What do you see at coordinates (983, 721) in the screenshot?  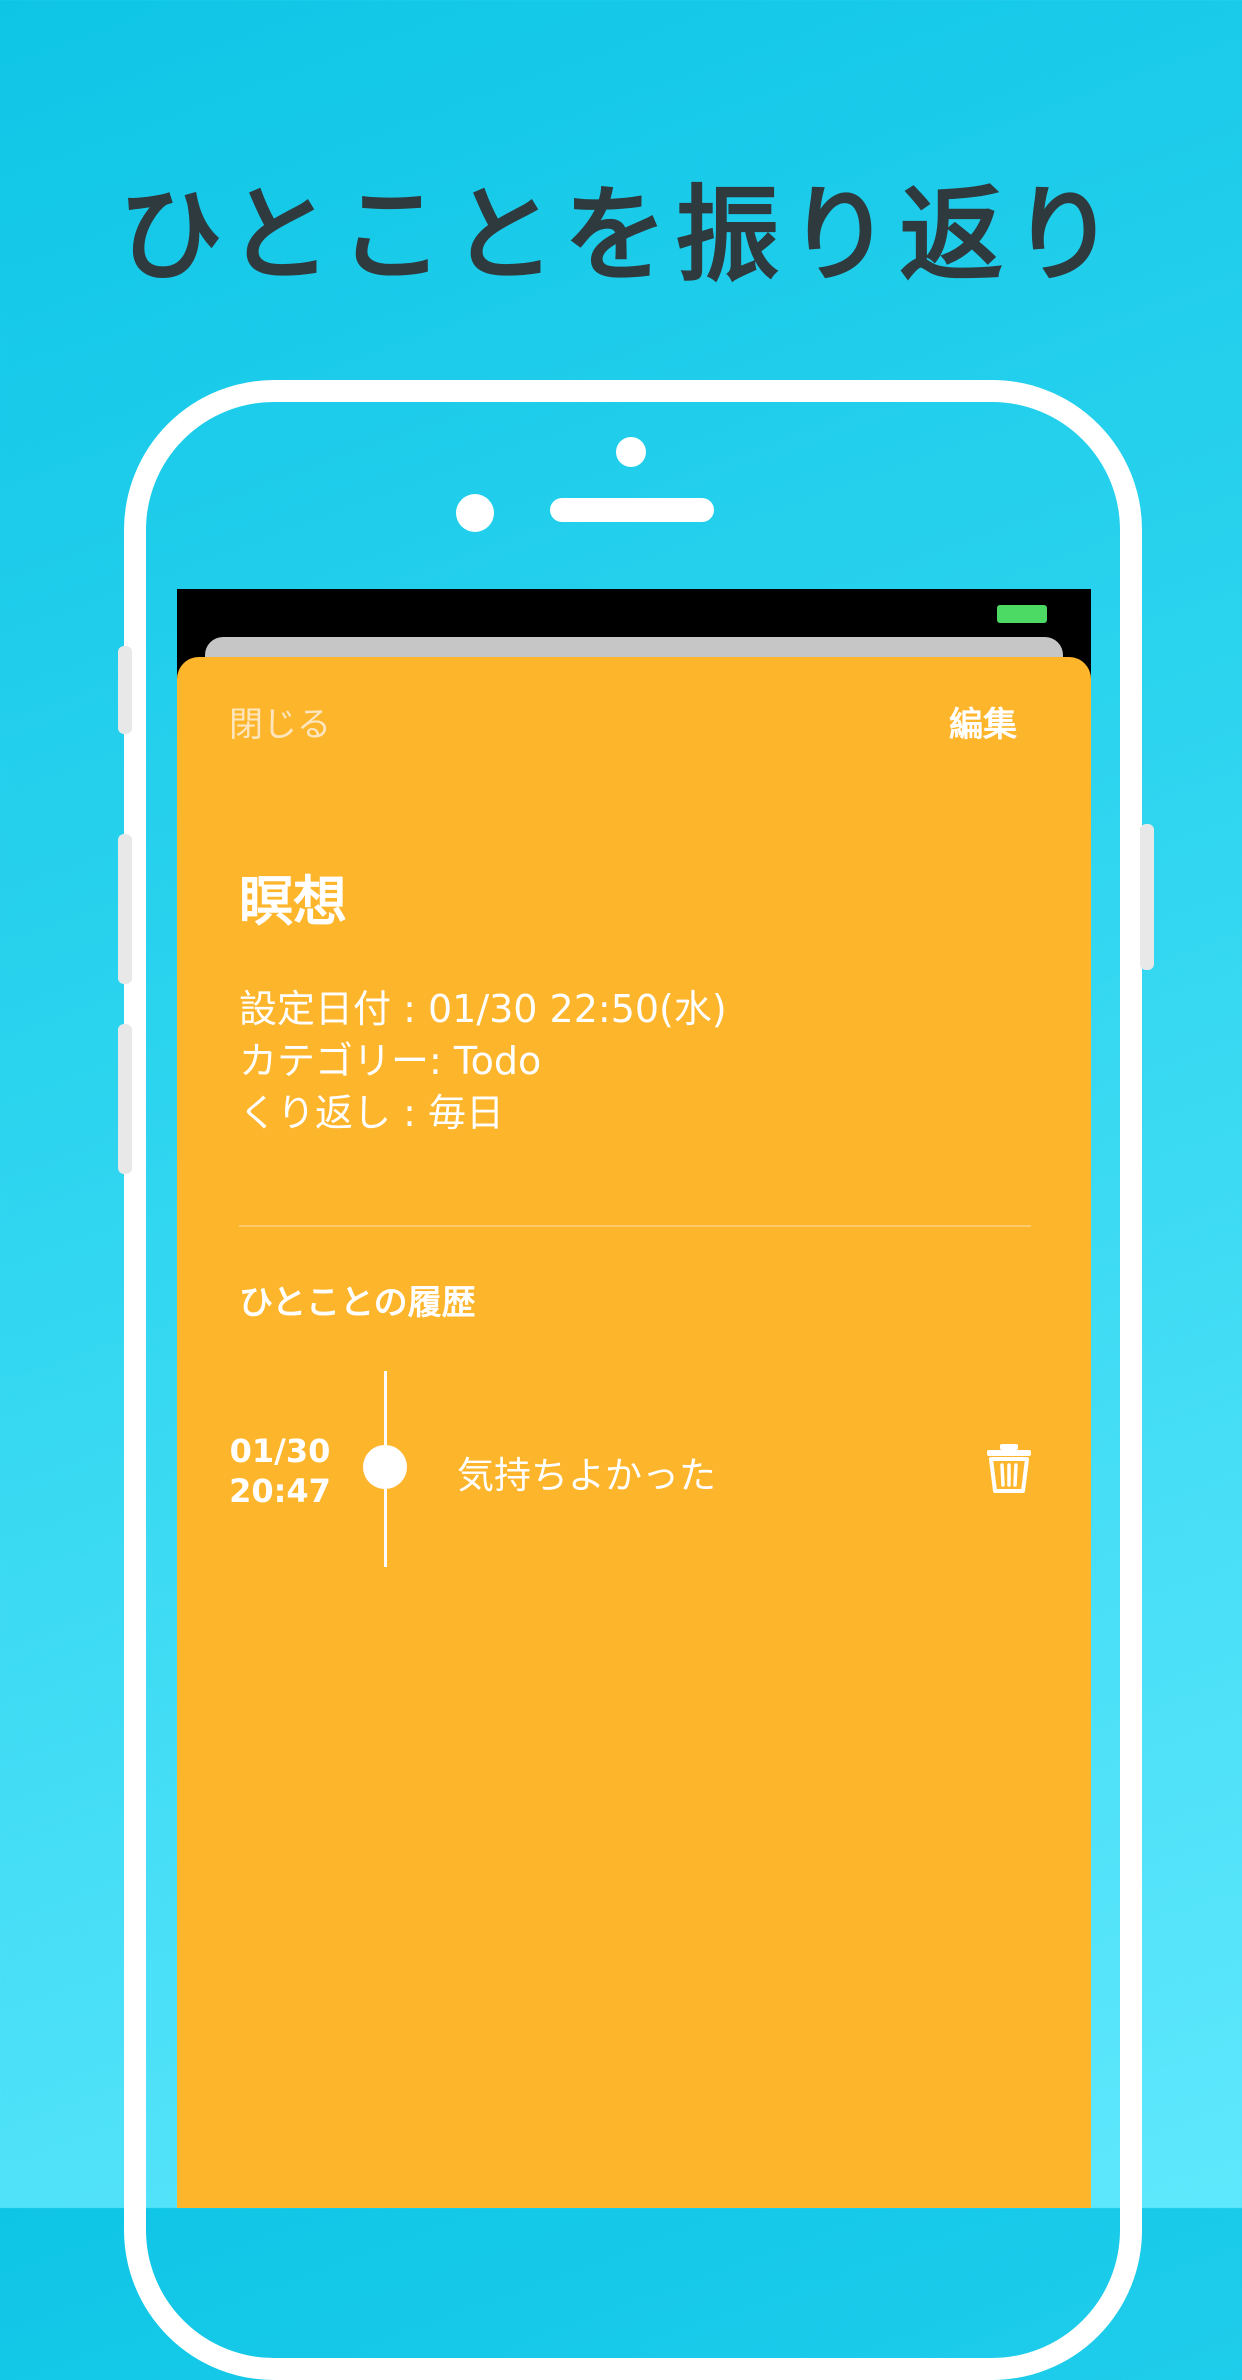 I see `edit-button: 編集` at bounding box center [983, 721].